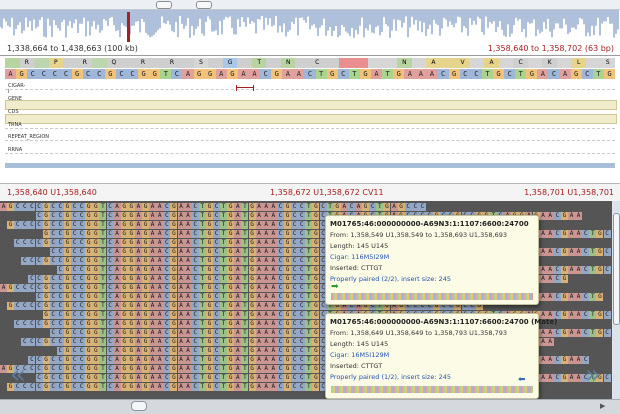  I want to click on pan-left-icon: «, so click(18, 375).